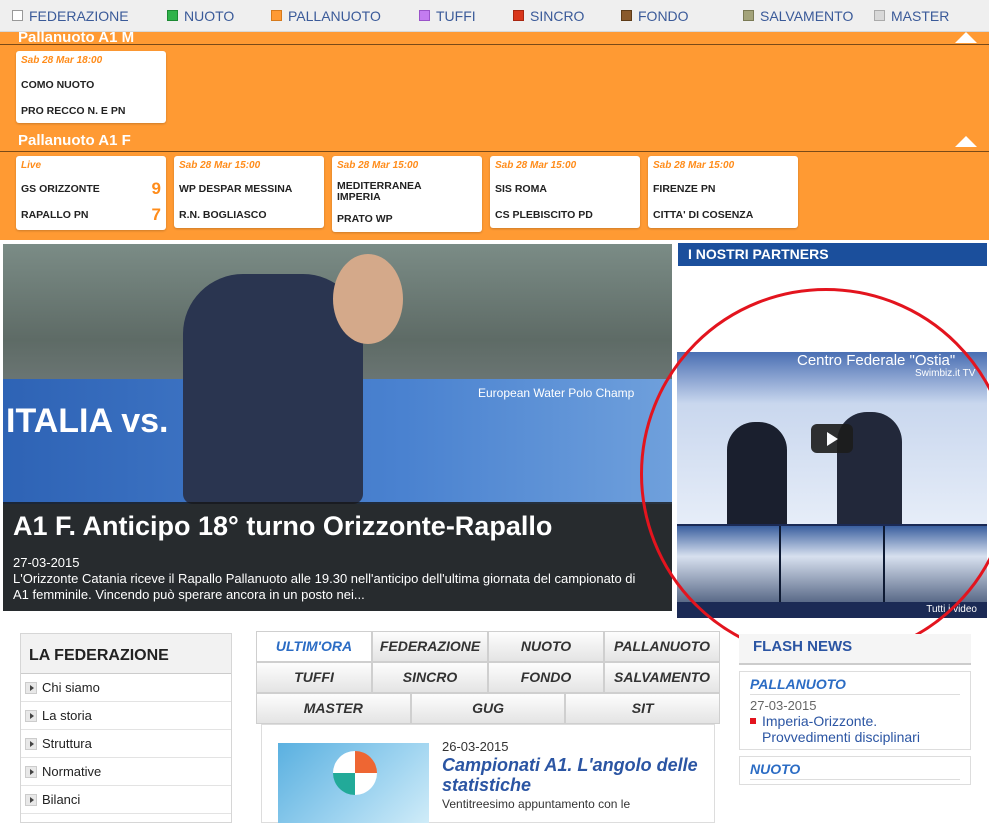 The height and width of the screenshot is (823, 989). What do you see at coordinates (855, 649) in the screenshot?
I see `flash-news-title: FLASH NEWS` at bounding box center [855, 649].